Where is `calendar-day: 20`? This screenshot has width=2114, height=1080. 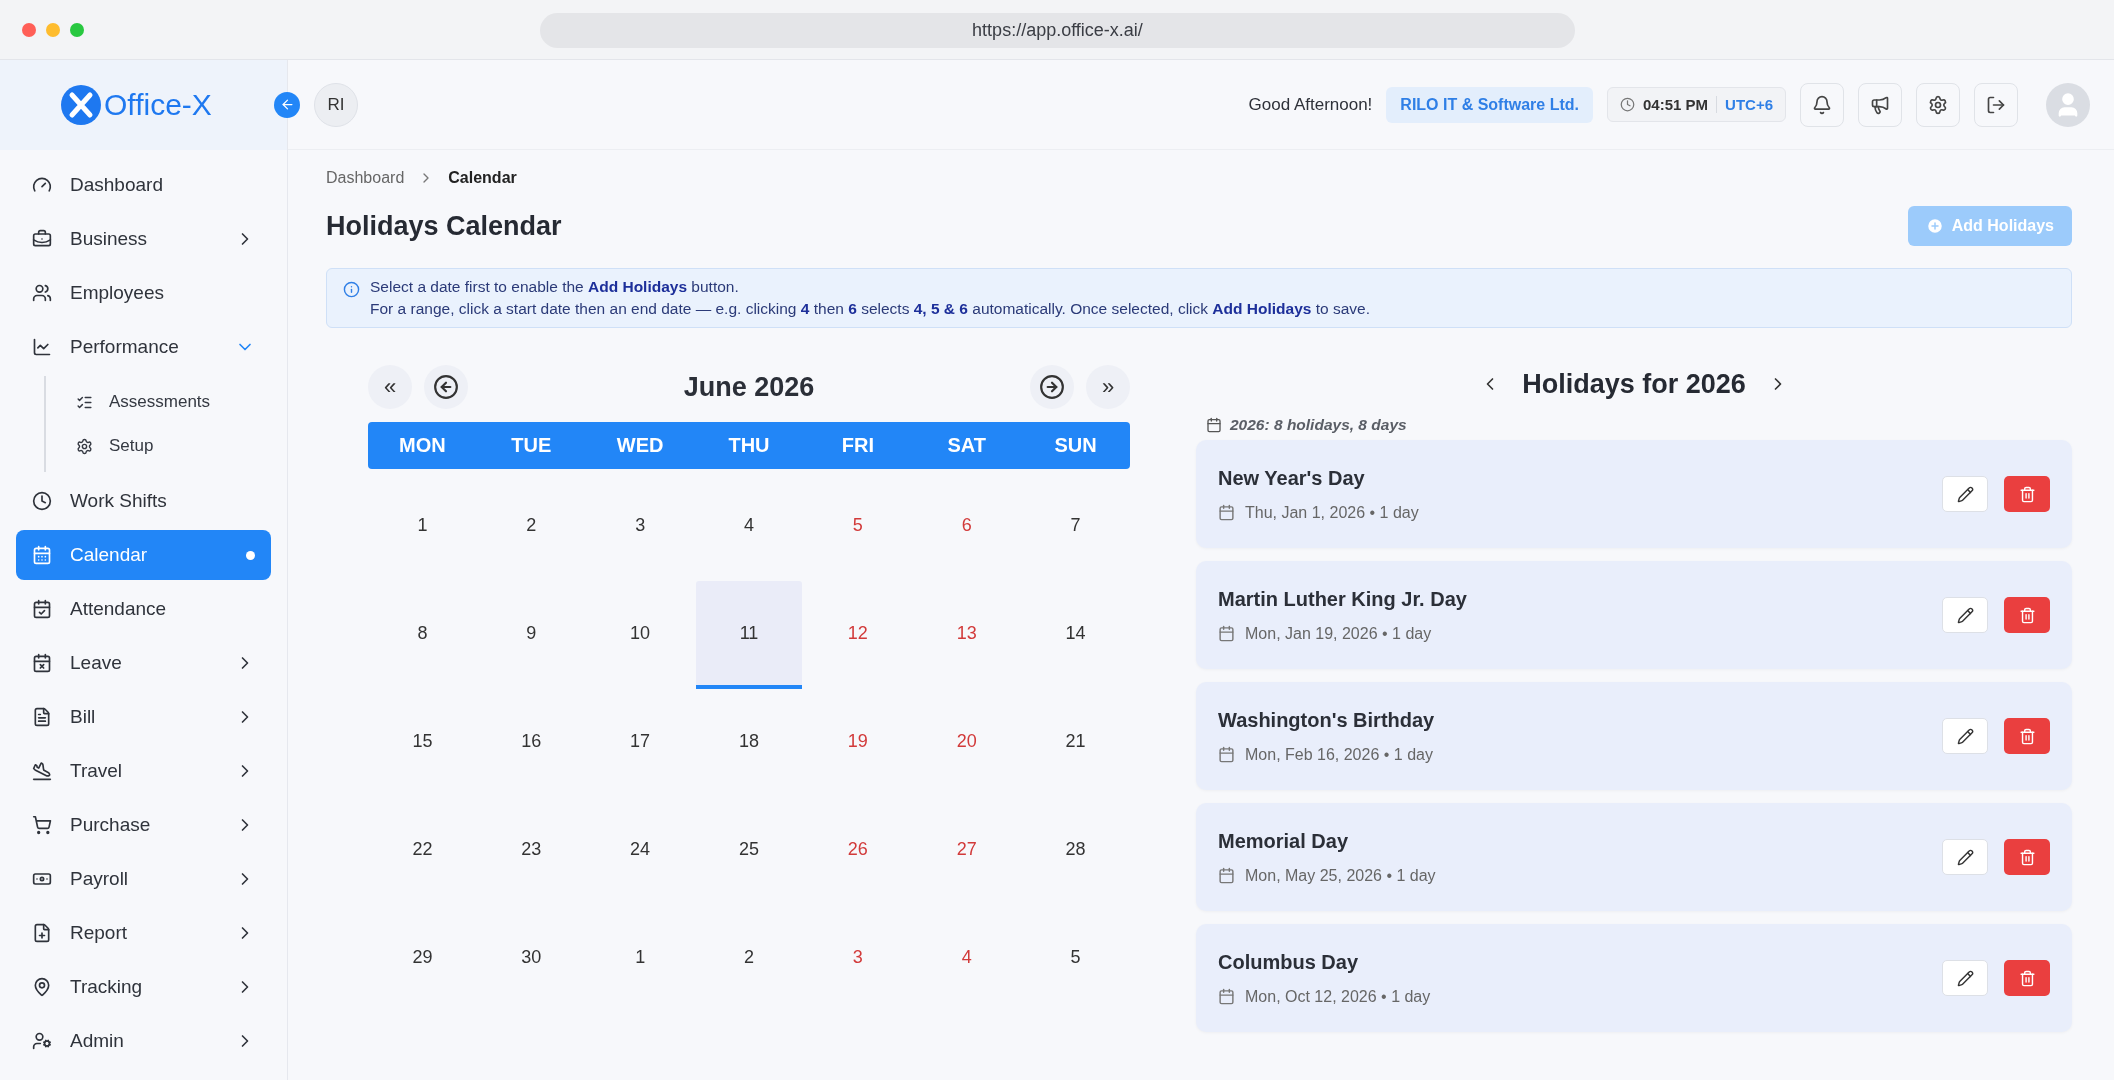 calendar-day: 20 is located at coordinates (967, 743).